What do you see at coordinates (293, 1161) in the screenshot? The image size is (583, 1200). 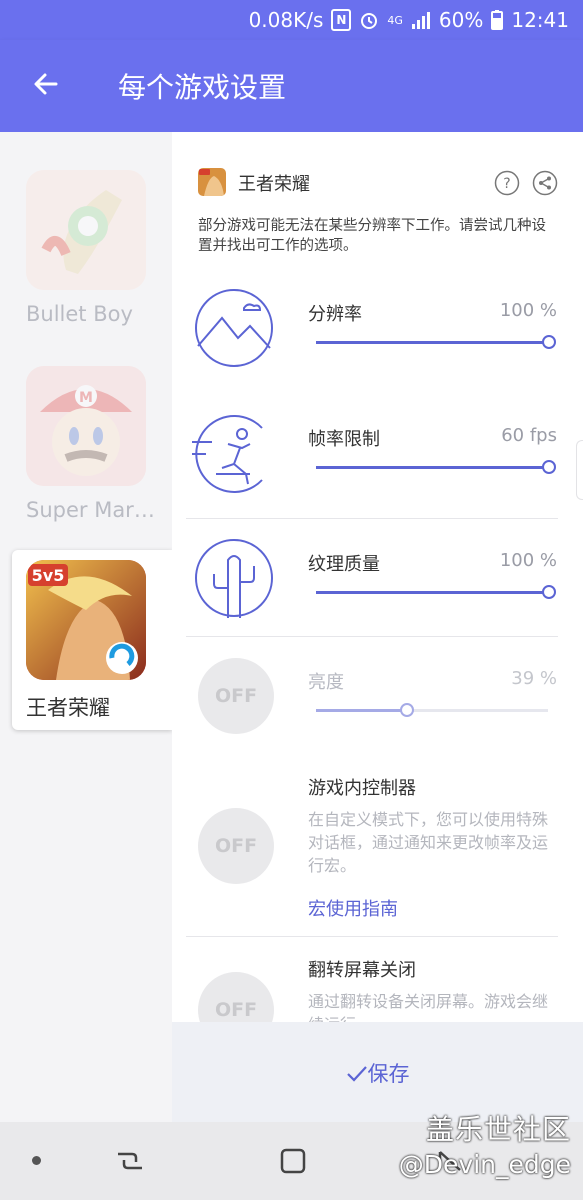 I see `home-icon` at bounding box center [293, 1161].